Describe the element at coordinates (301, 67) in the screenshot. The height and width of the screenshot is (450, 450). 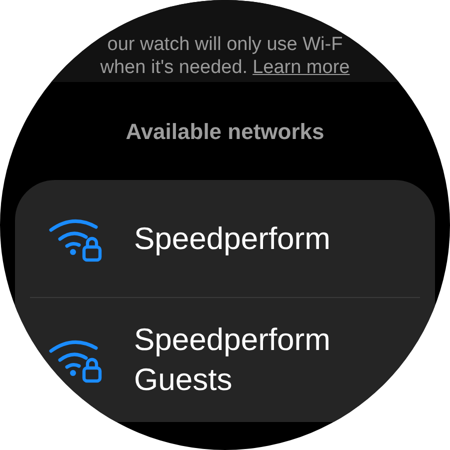
I see `learn-more-link: Learn more` at that location.